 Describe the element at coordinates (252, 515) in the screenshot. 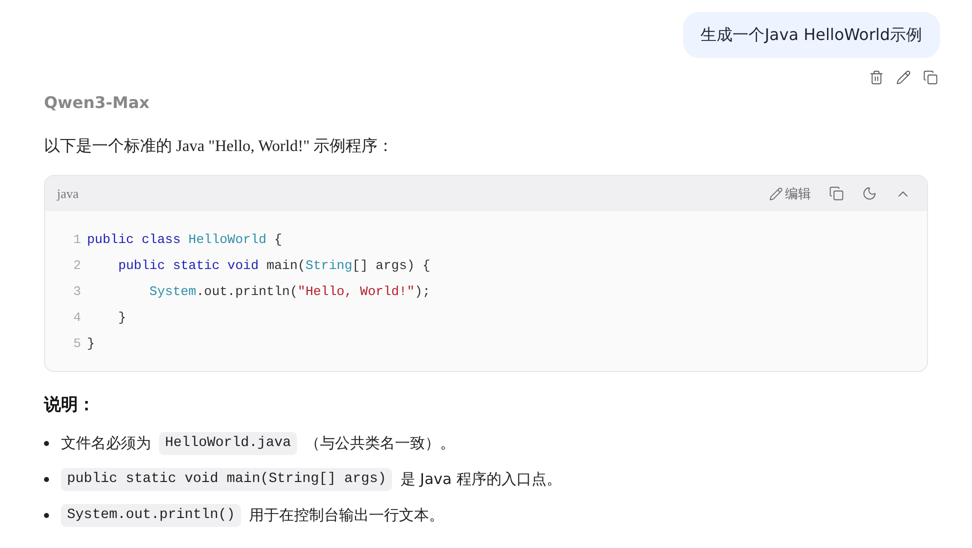

I see `bullet-text: System.out.println() 用于在控制台输出一行文本。` at that location.